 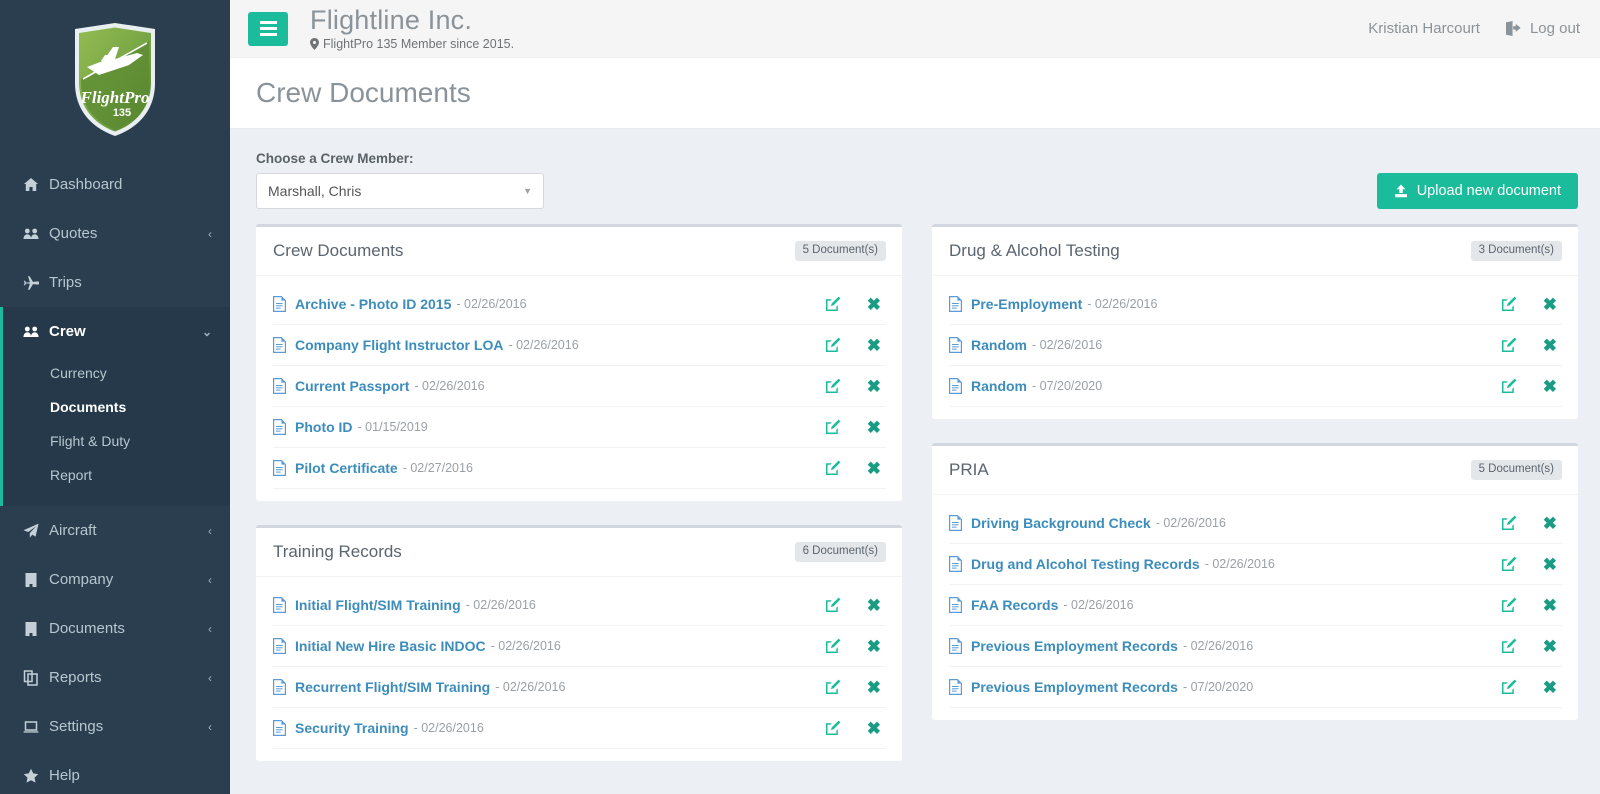 I want to click on upload-new-document-button: Upload new document, so click(x=1477, y=191).